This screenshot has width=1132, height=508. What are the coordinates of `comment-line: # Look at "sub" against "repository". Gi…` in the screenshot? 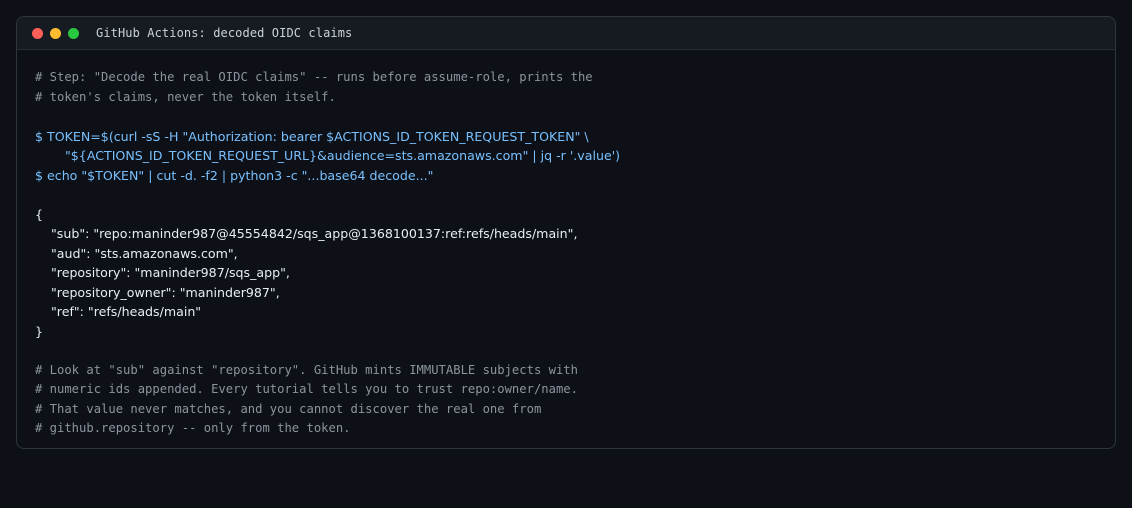 It's located at (306, 369).